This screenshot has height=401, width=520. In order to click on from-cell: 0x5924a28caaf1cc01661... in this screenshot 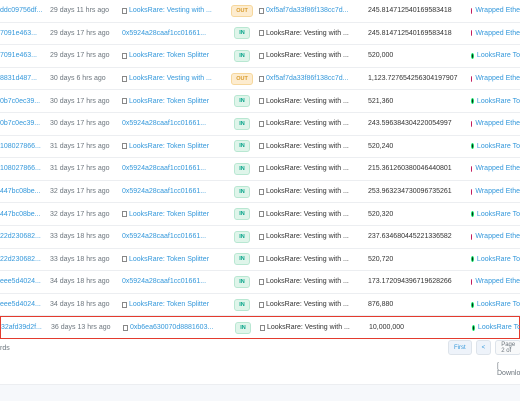, I will do `click(176, 282)`.